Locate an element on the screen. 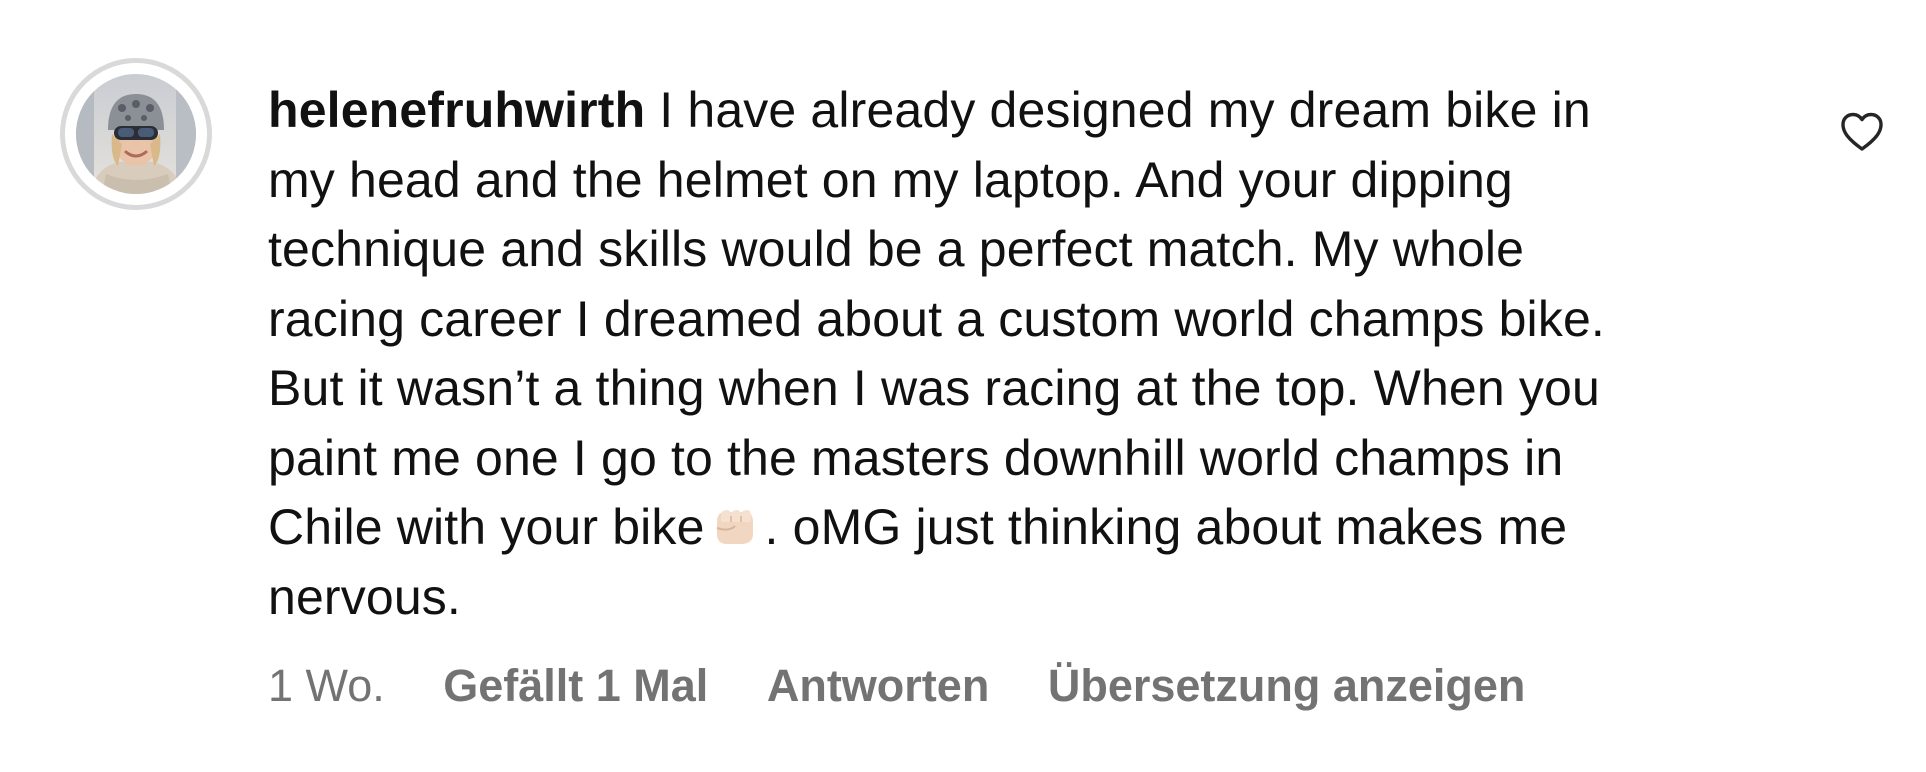 Image resolution: width=1926 pixels, height=772 pixels. comment-username: helenefruhwirth is located at coordinates (456, 110).